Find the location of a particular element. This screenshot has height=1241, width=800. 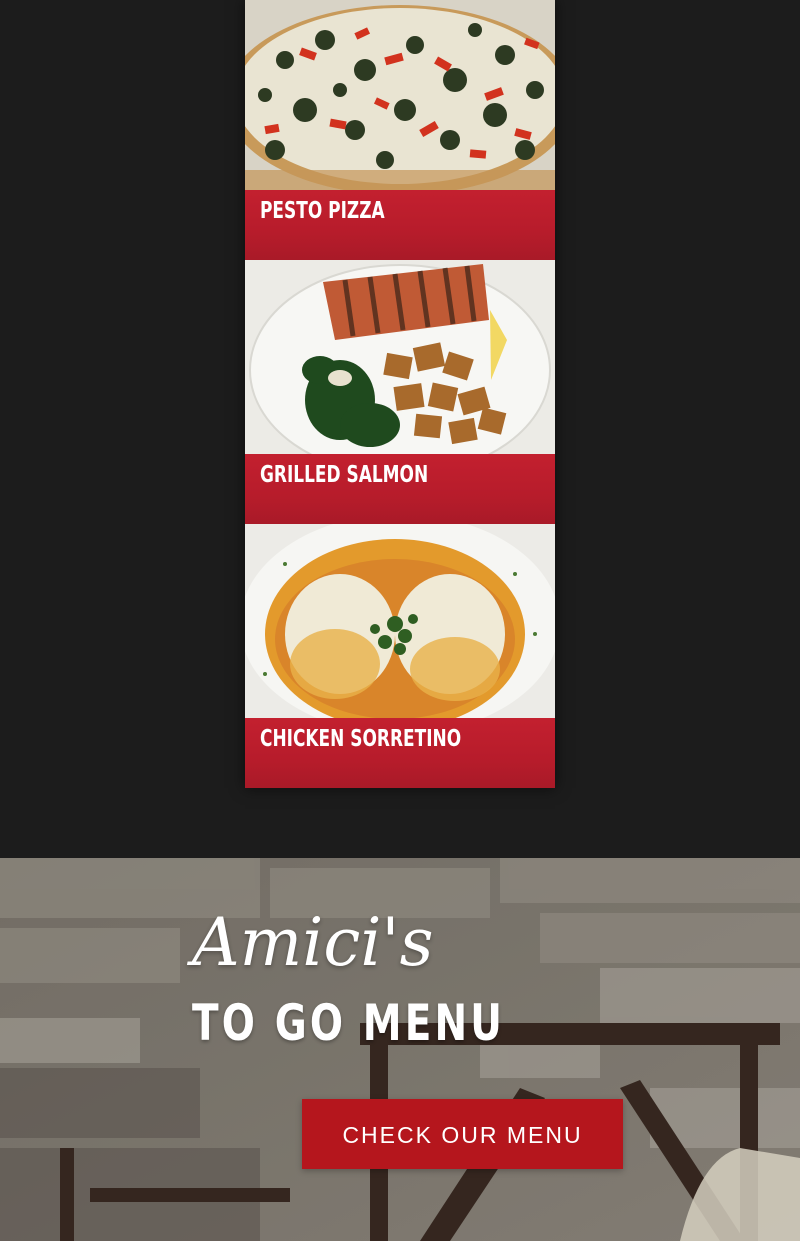

dish-label: PESTO PIZZA is located at coordinates (322, 211).